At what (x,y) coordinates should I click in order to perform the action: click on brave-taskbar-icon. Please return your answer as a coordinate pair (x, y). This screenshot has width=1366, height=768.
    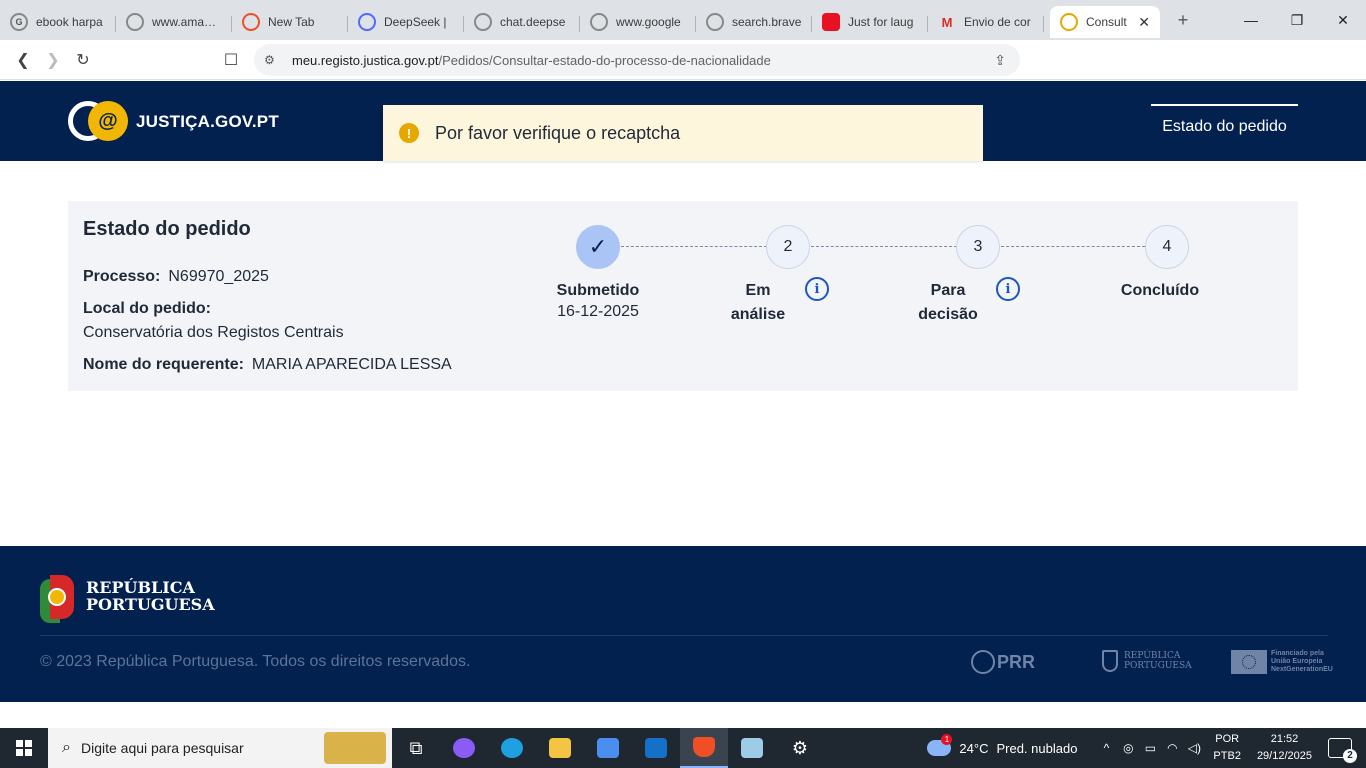
    Looking at the image, I should click on (704, 748).